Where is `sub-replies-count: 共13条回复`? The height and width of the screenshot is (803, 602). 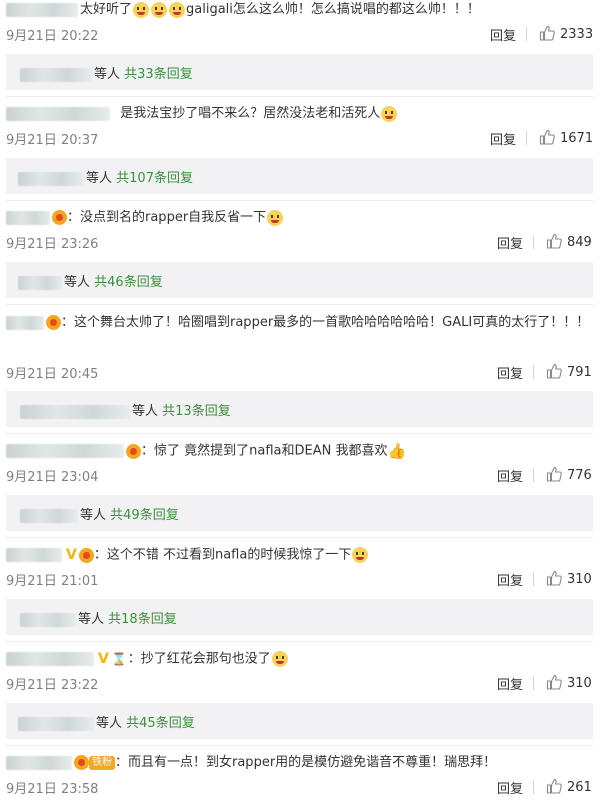 sub-replies-count: 共13条回复 is located at coordinates (196, 411).